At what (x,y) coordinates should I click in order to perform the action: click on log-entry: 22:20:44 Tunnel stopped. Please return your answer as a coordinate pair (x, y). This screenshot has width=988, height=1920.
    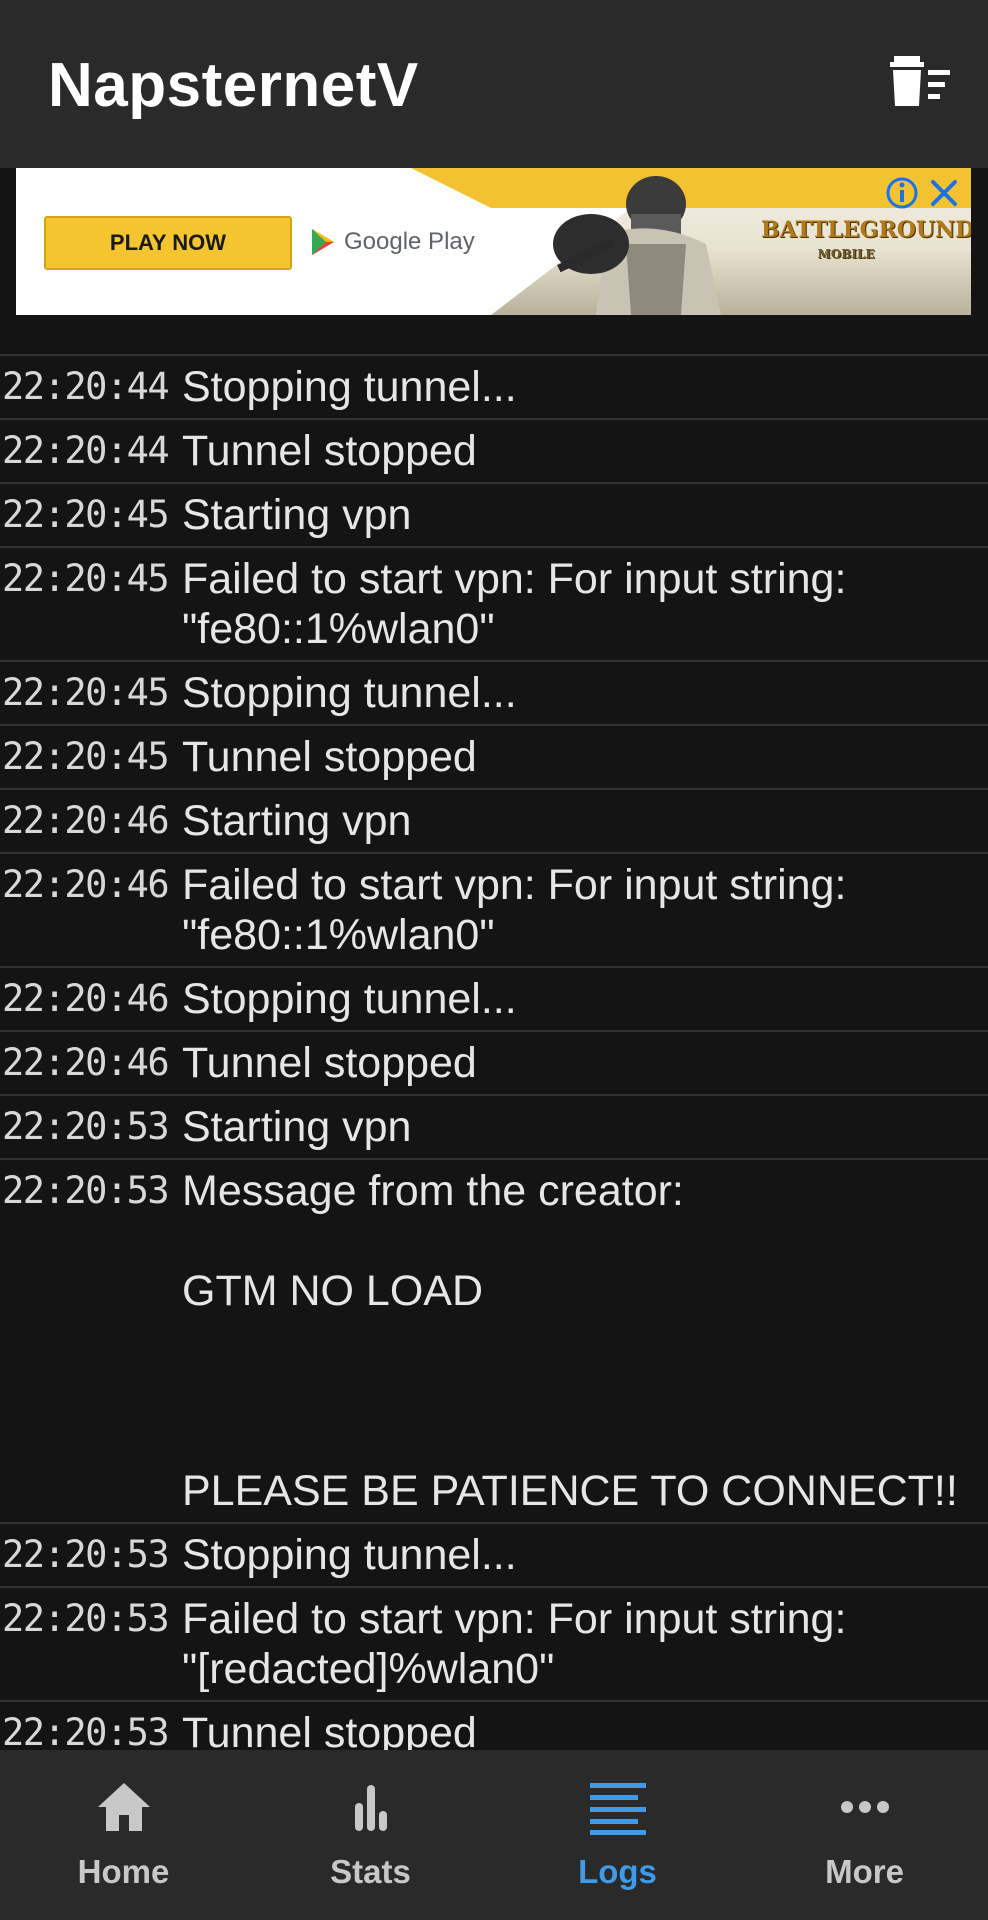
    Looking at the image, I should click on (494, 452).